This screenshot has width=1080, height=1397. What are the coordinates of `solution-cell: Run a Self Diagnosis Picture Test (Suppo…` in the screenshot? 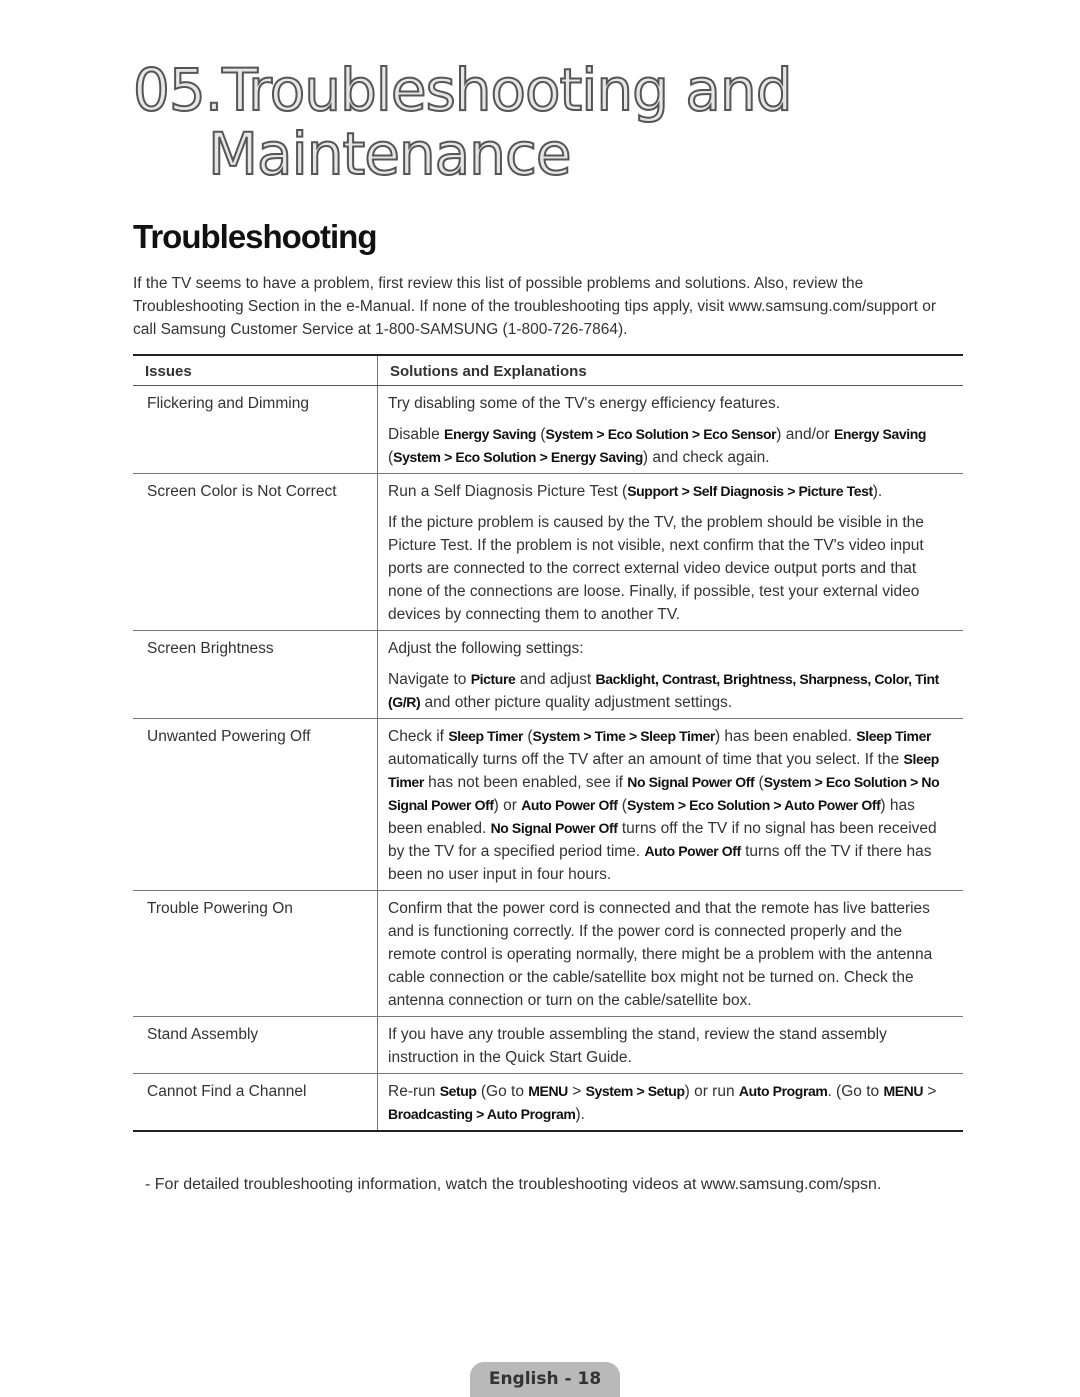 It's located at (670, 552).